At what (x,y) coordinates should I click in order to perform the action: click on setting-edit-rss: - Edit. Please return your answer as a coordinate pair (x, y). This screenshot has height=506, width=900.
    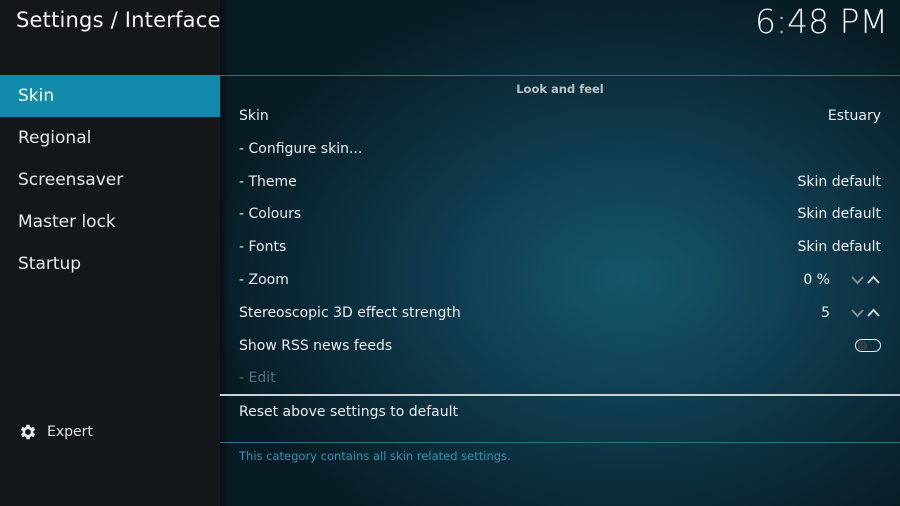
    Looking at the image, I should click on (560, 378).